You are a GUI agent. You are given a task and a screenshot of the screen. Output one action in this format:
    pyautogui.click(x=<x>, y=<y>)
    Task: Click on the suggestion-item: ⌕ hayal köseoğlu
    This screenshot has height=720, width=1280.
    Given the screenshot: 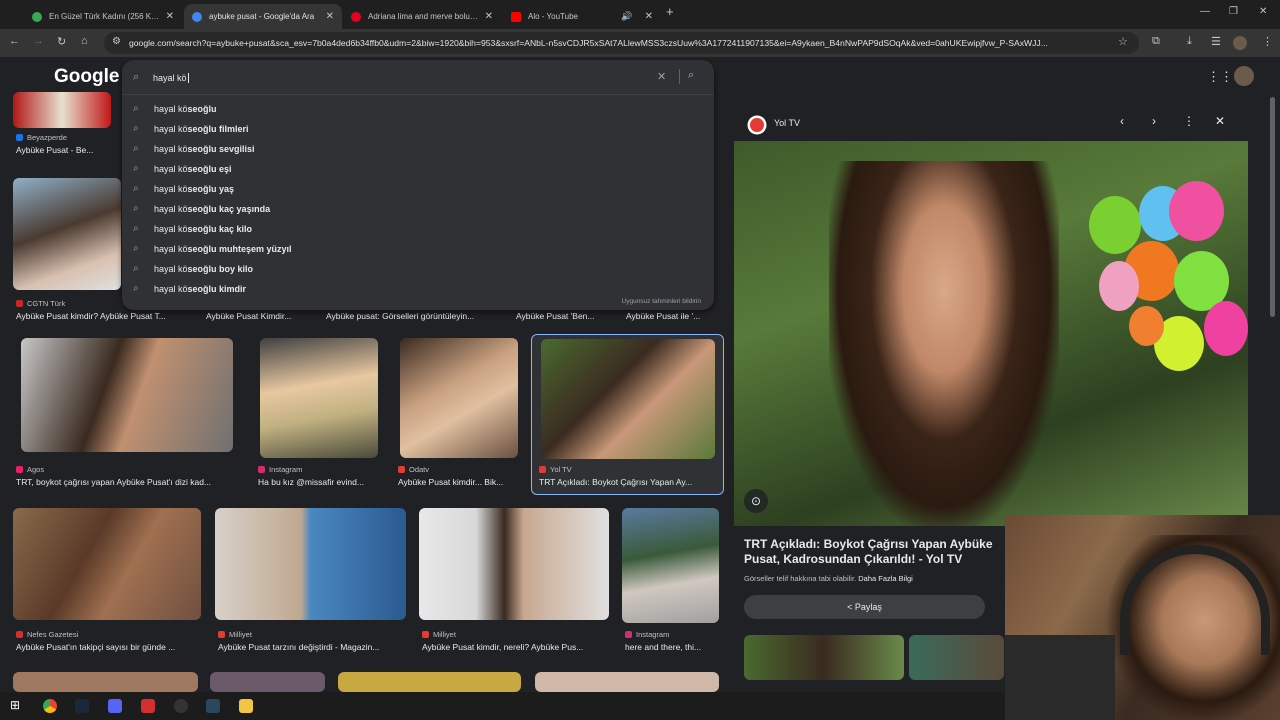 What is the action you would take?
    pyautogui.click(x=418, y=110)
    